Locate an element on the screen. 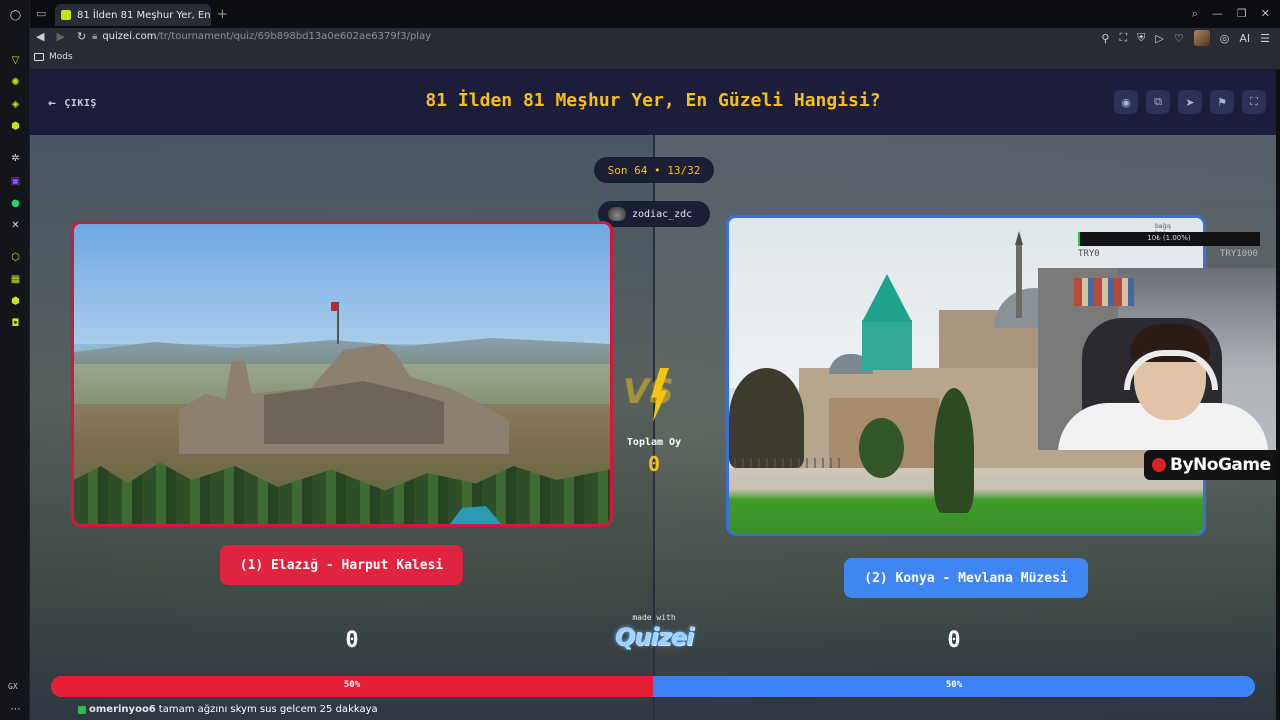 This screenshot has height=720, width=1280. creator-username: zodiac_zdc is located at coordinates (662, 214).